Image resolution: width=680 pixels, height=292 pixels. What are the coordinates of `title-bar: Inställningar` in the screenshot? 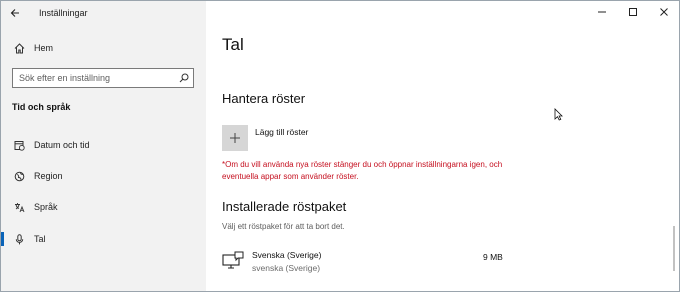 It's located at (103, 13).